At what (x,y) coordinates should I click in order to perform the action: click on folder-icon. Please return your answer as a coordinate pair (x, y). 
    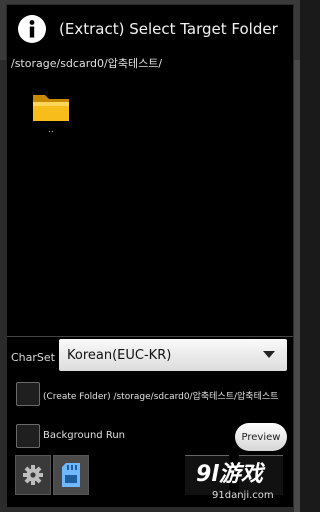
    Looking at the image, I should click on (51, 108).